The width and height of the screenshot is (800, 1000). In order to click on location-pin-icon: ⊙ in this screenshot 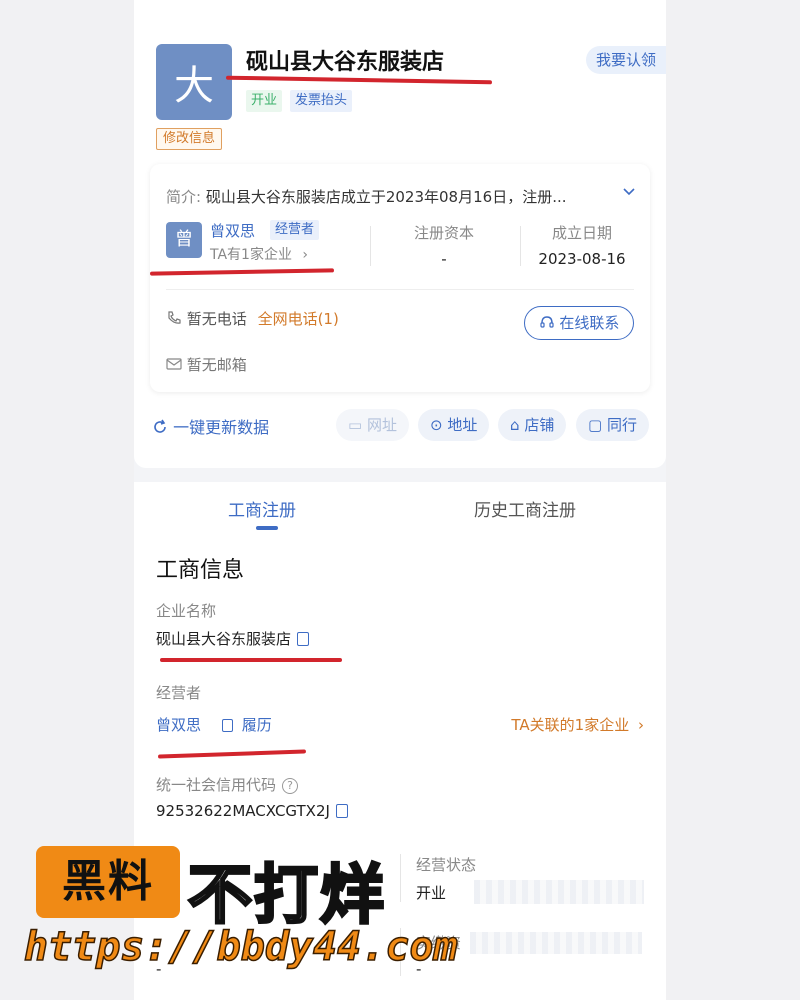, I will do `click(436, 425)`.